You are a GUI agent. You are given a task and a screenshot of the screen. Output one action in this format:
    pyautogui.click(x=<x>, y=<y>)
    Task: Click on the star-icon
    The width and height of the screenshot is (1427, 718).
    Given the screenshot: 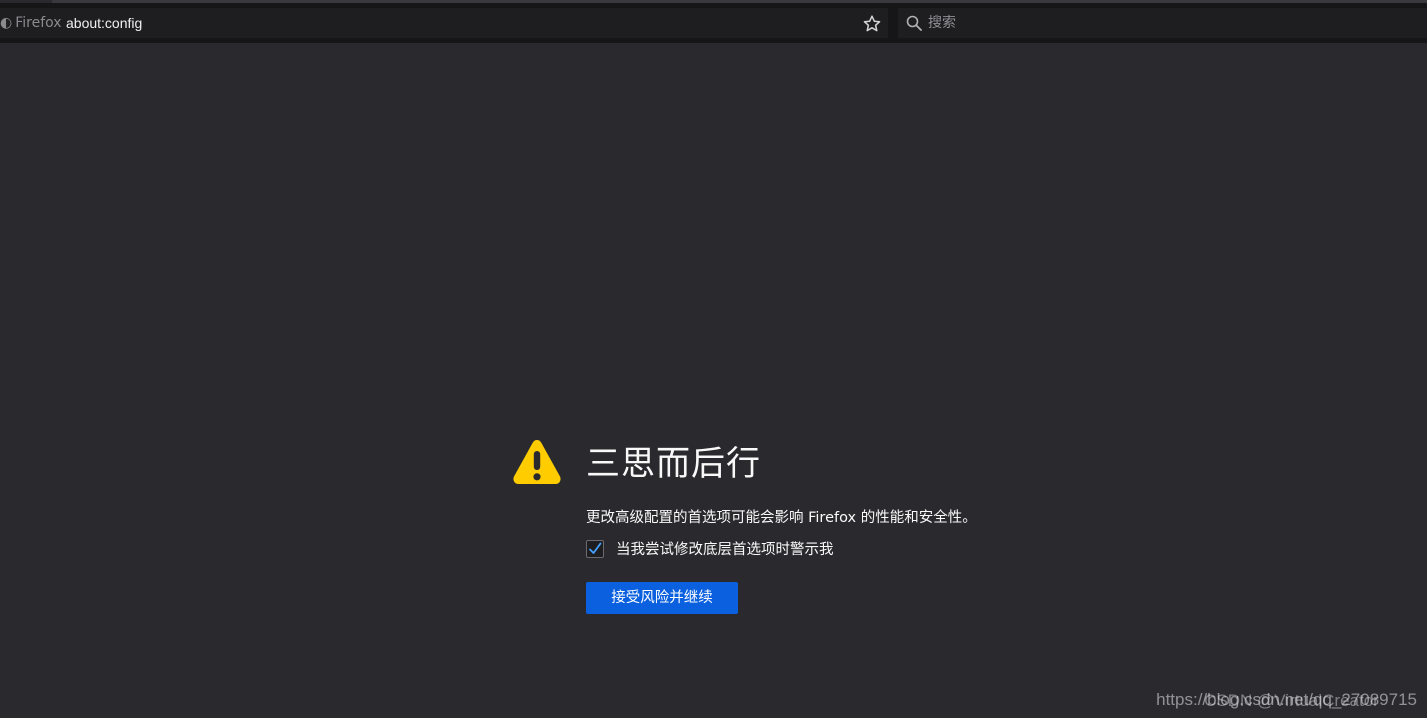 What is the action you would take?
    pyautogui.click(x=872, y=24)
    